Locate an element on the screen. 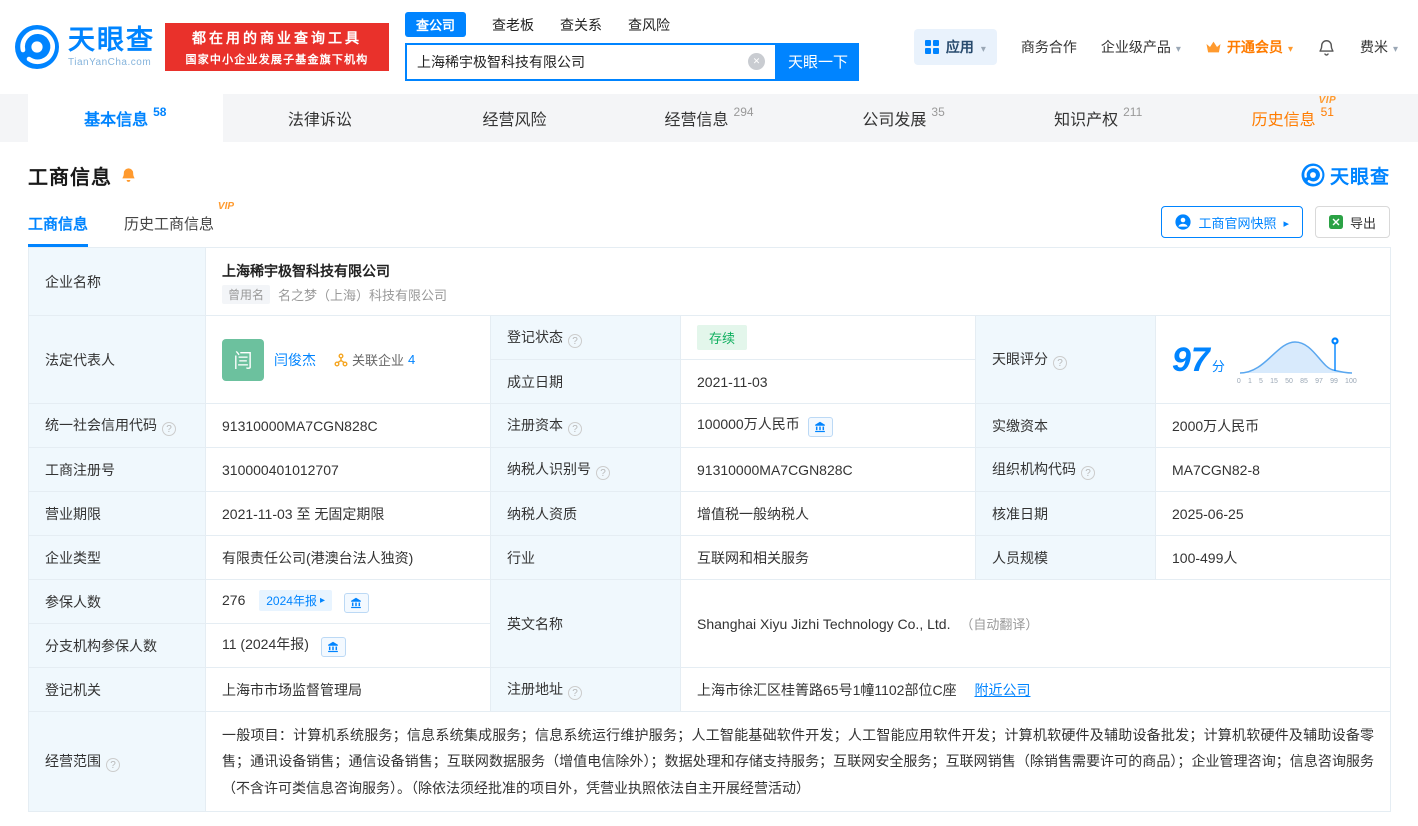 This screenshot has height=826, width=1418. slogan-line1: 都在用的商业查询工具 is located at coordinates (277, 37).